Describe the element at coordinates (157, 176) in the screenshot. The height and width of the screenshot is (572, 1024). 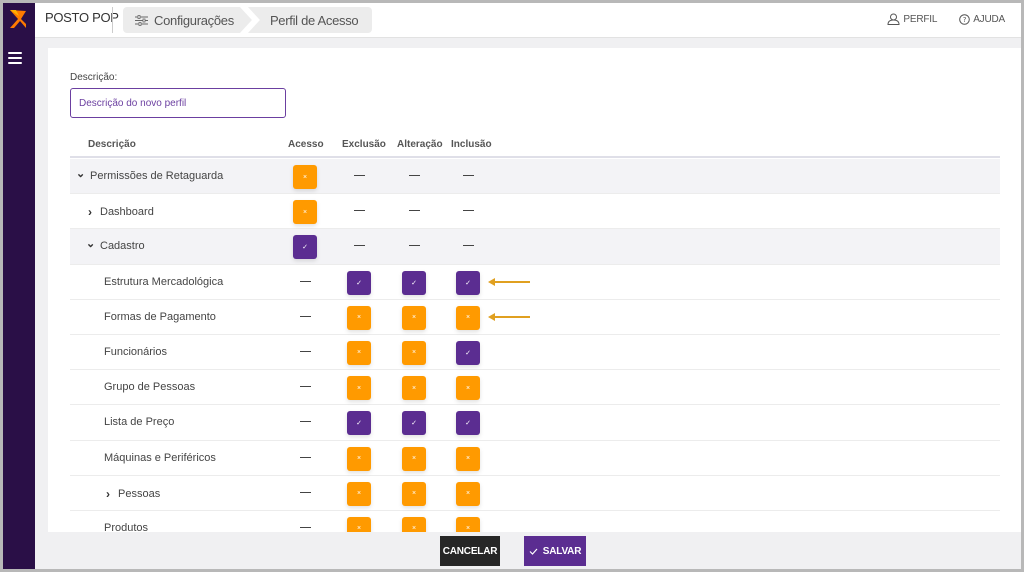
I see `permission-label: Permissões de Retaguarda` at that location.